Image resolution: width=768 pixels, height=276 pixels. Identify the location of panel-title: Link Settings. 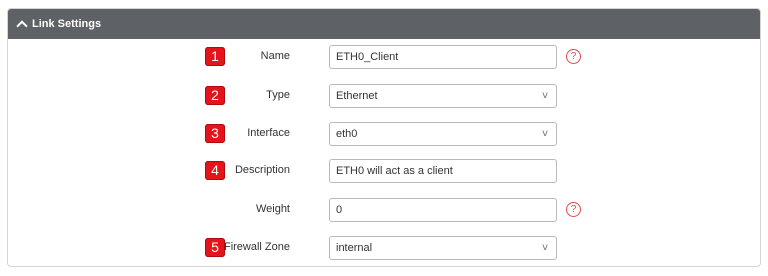
(67, 24).